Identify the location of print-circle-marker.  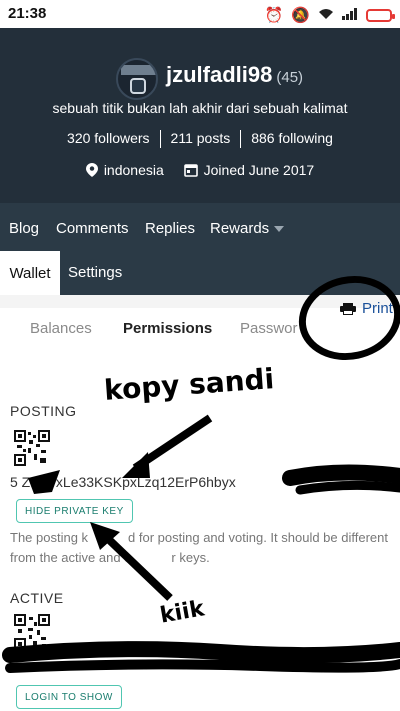
(349, 318).